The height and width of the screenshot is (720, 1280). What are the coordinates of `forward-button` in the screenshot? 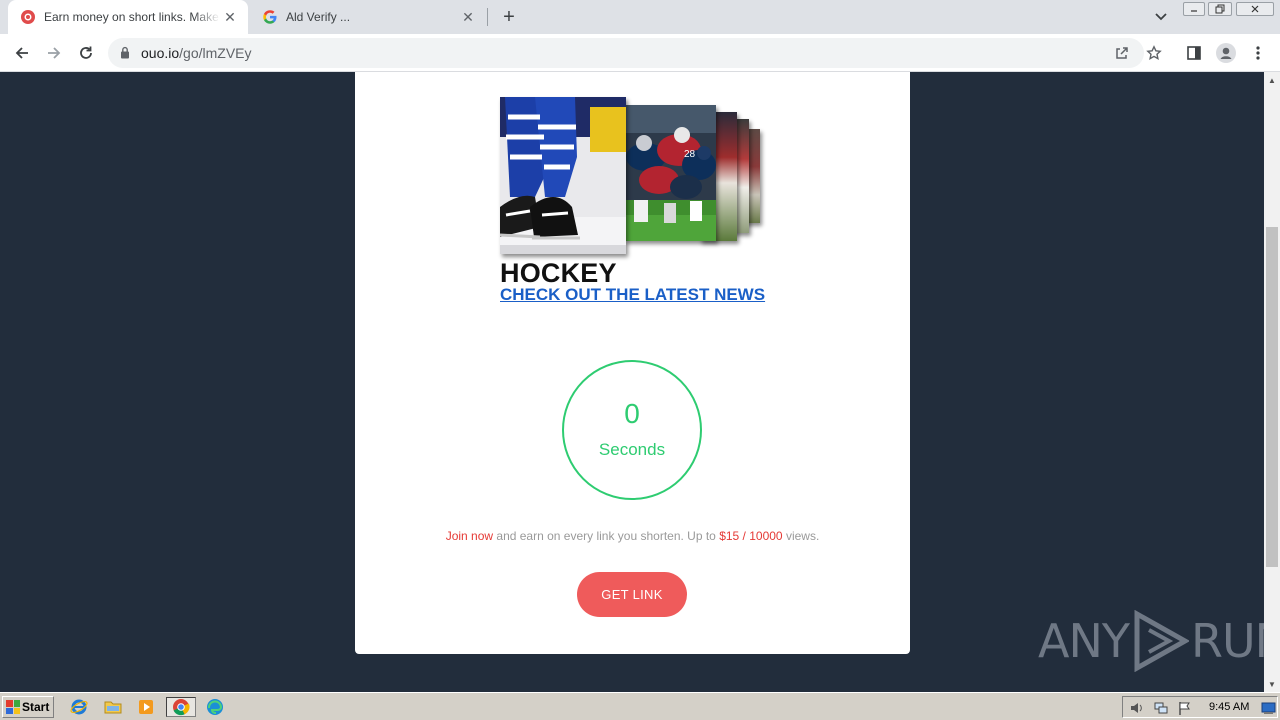 It's located at (54, 53).